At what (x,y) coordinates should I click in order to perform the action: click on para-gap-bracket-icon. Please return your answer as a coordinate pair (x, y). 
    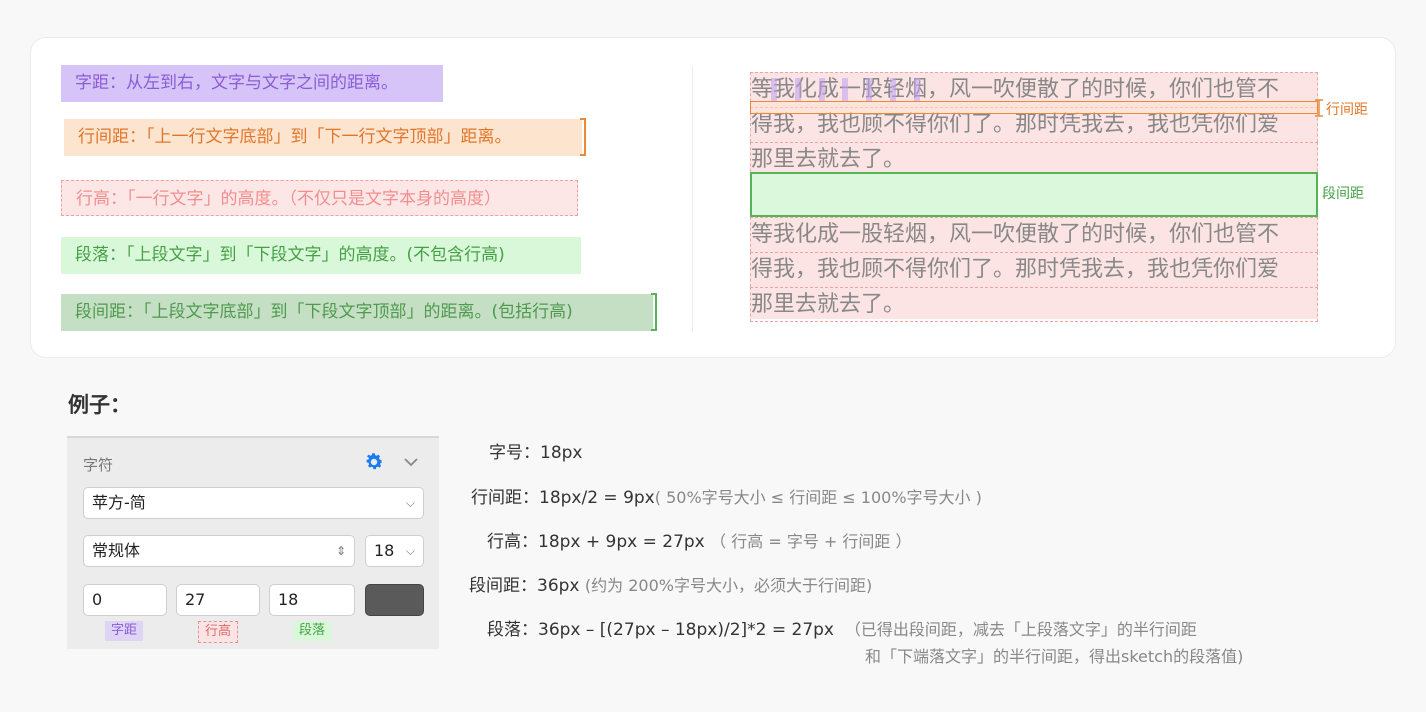
    Looking at the image, I should click on (654, 312).